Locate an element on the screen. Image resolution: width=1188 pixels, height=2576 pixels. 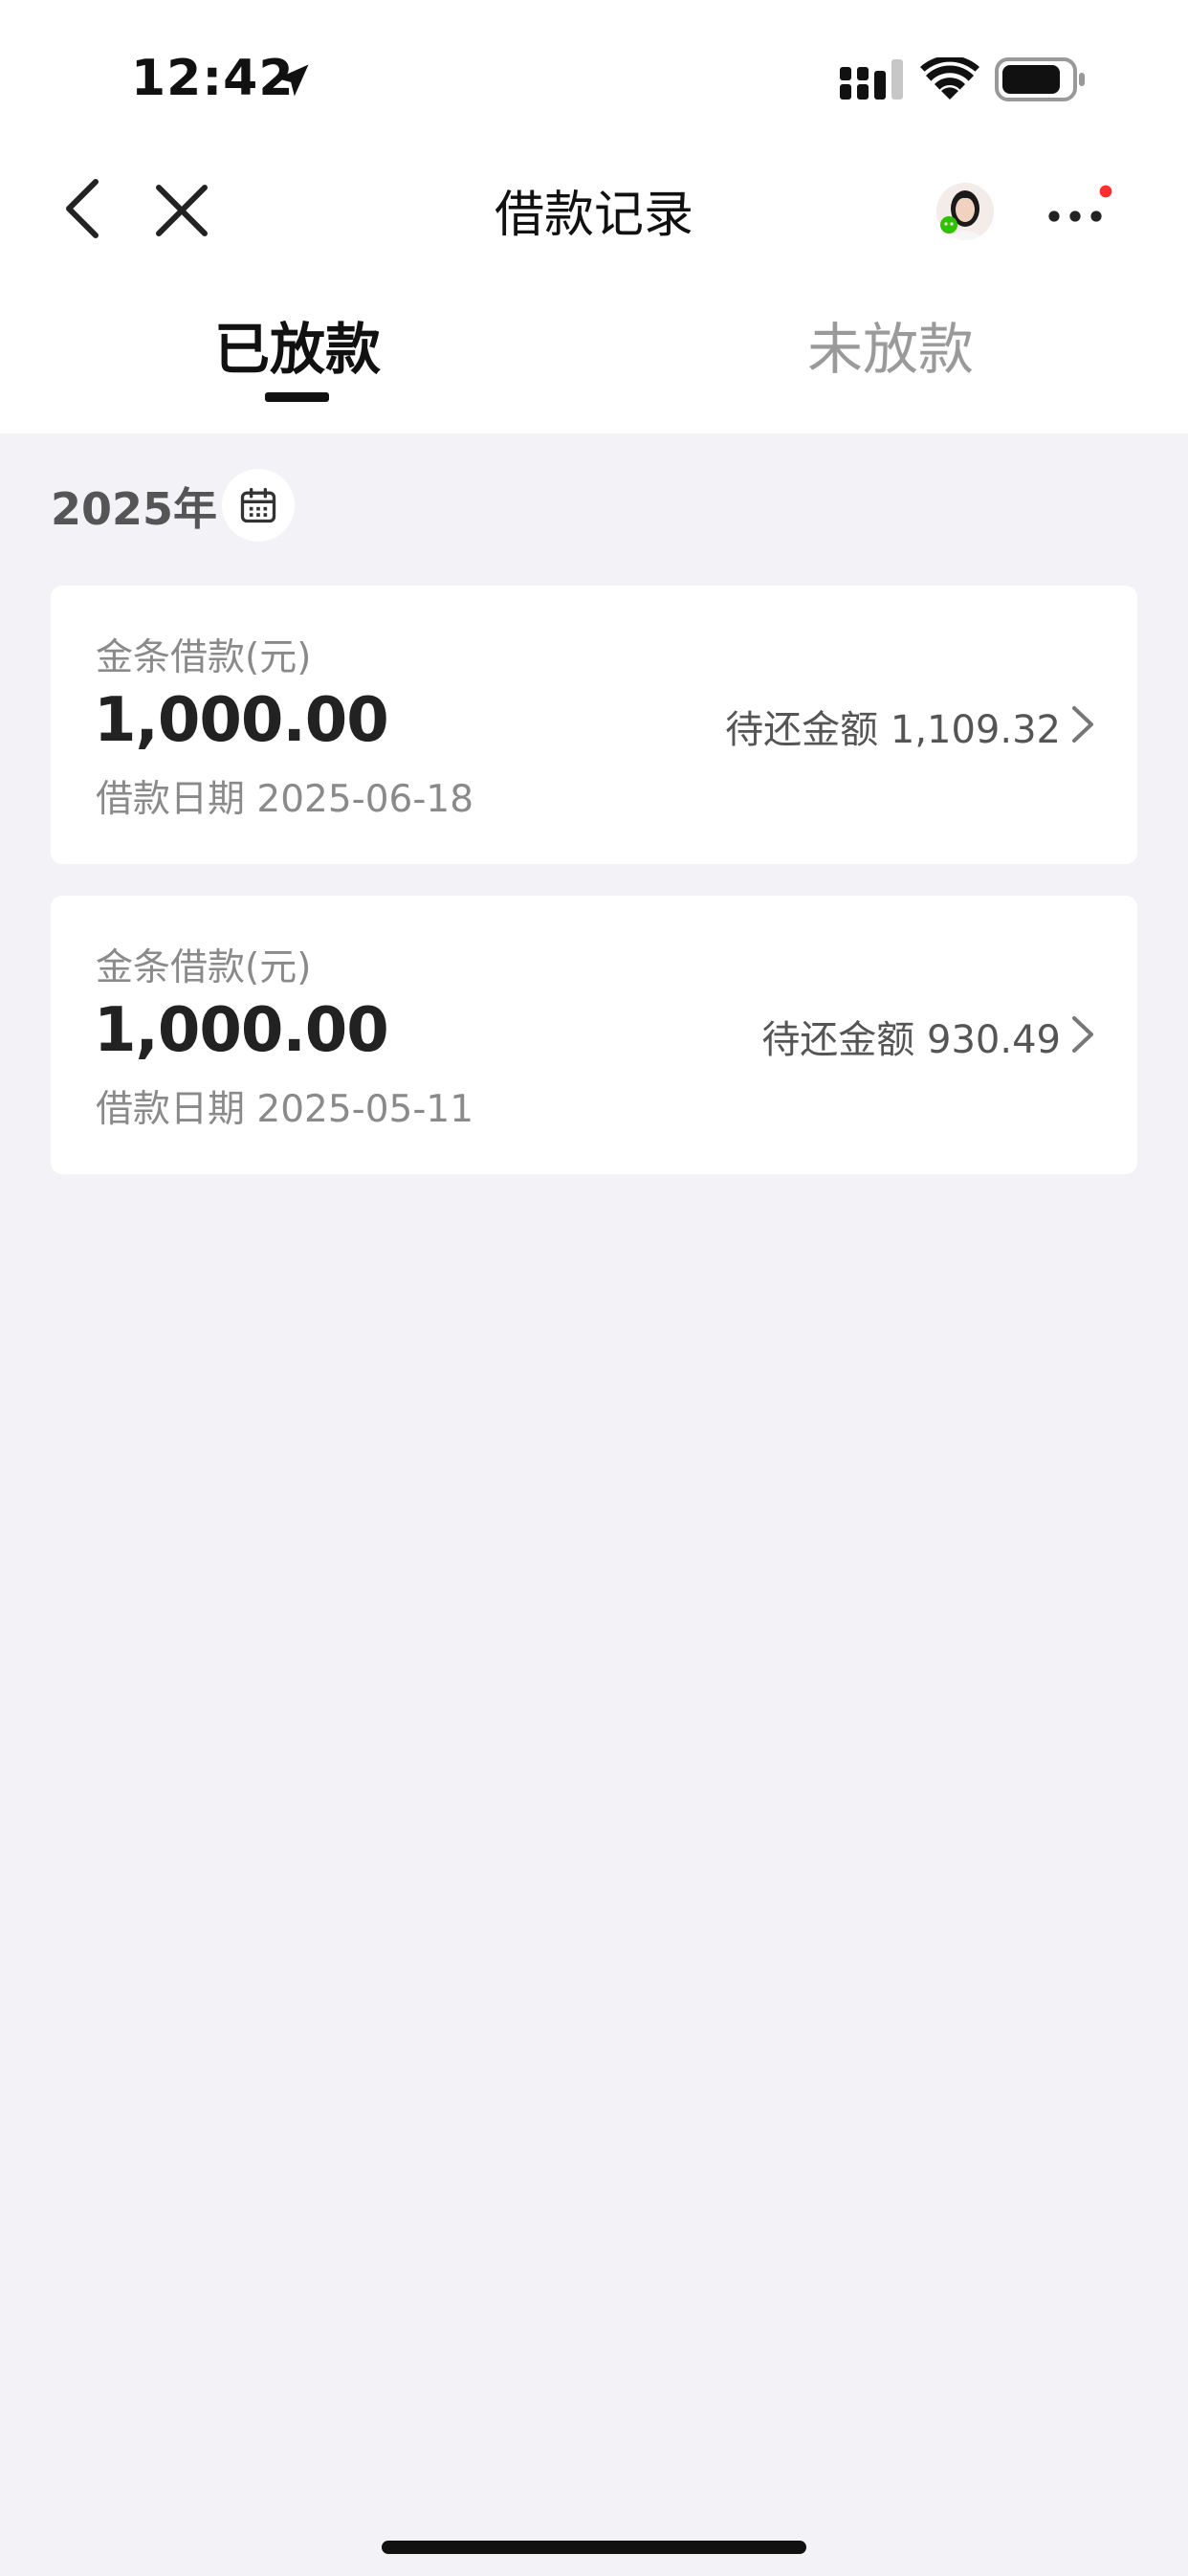
battery-icon is located at coordinates (1040, 79).